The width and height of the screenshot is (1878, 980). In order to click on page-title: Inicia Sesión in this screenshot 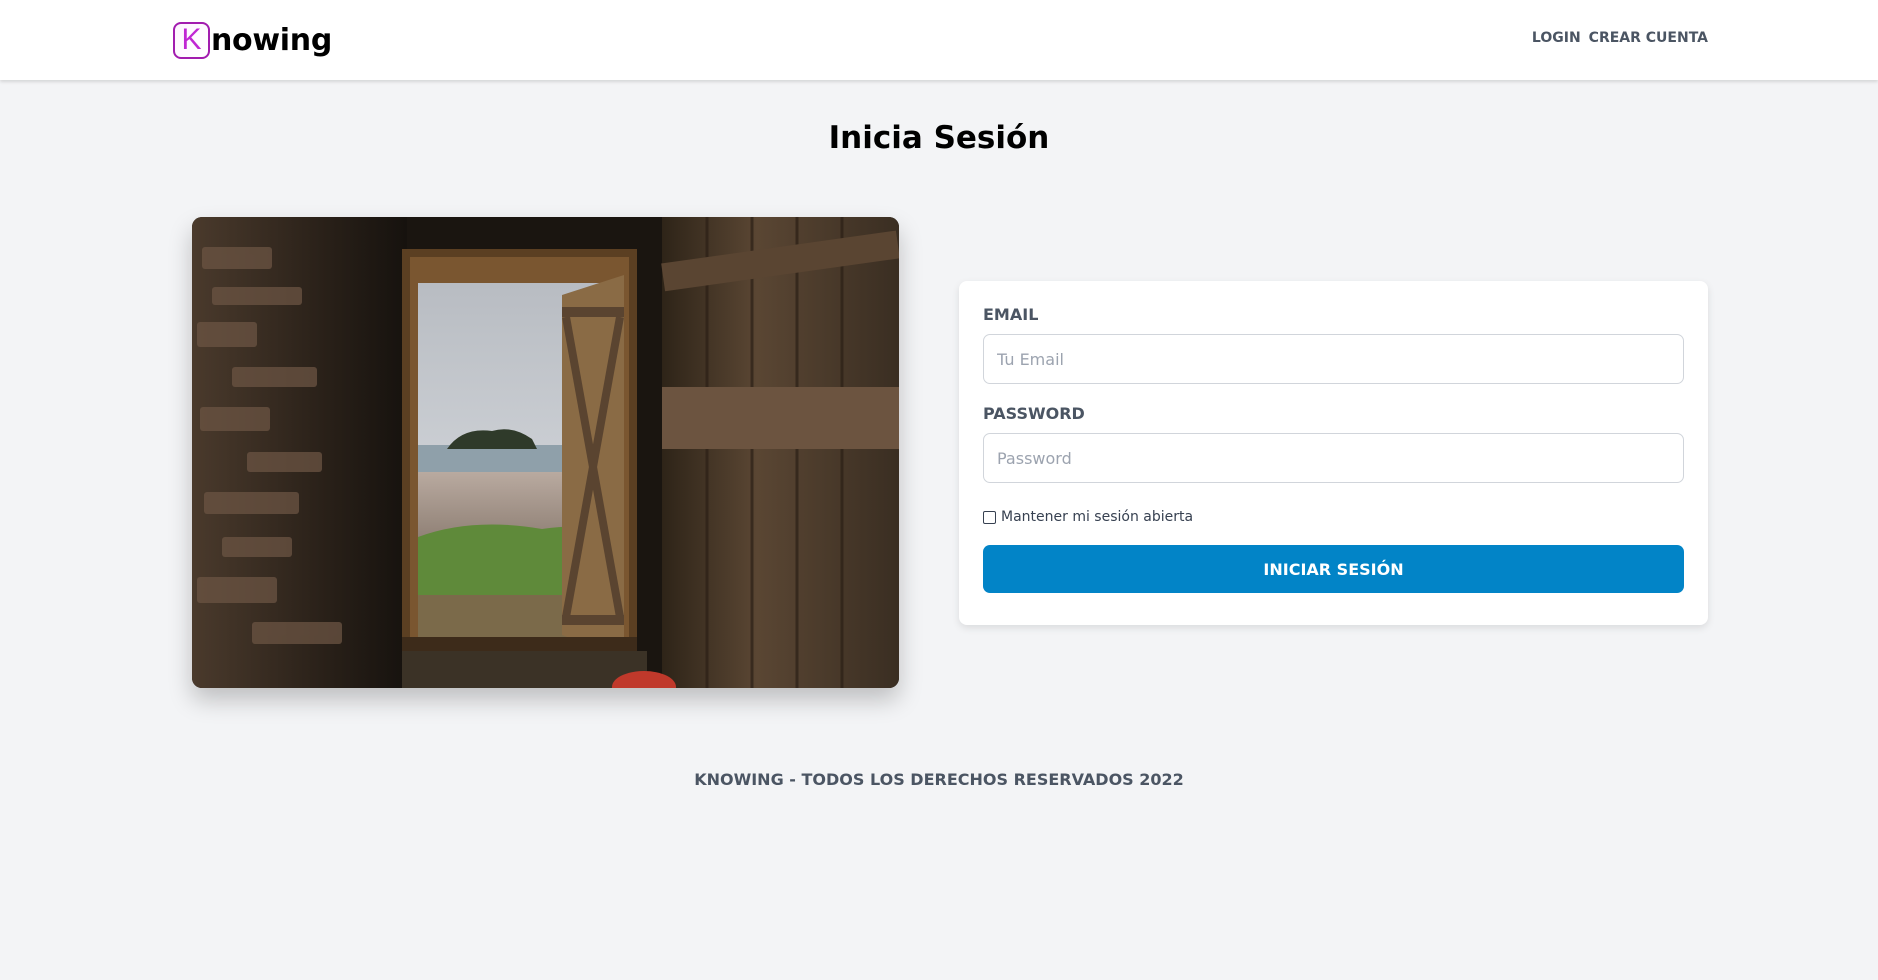, I will do `click(939, 138)`.